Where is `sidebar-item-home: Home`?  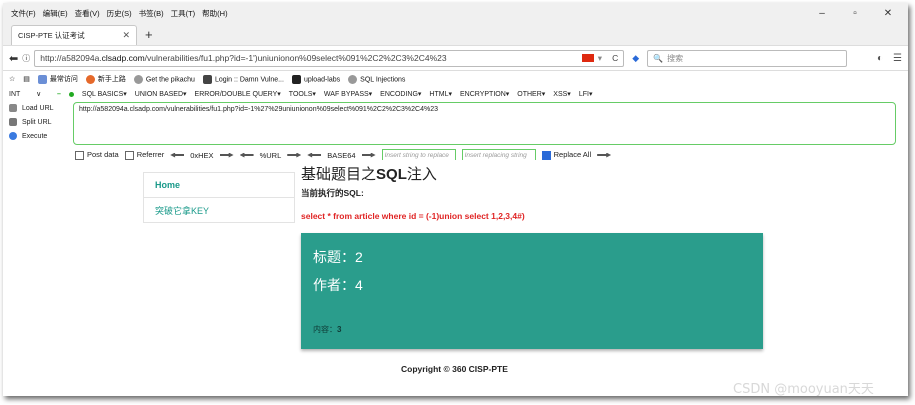
sidebar-item-home: Home is located at coordinates (219, 185).